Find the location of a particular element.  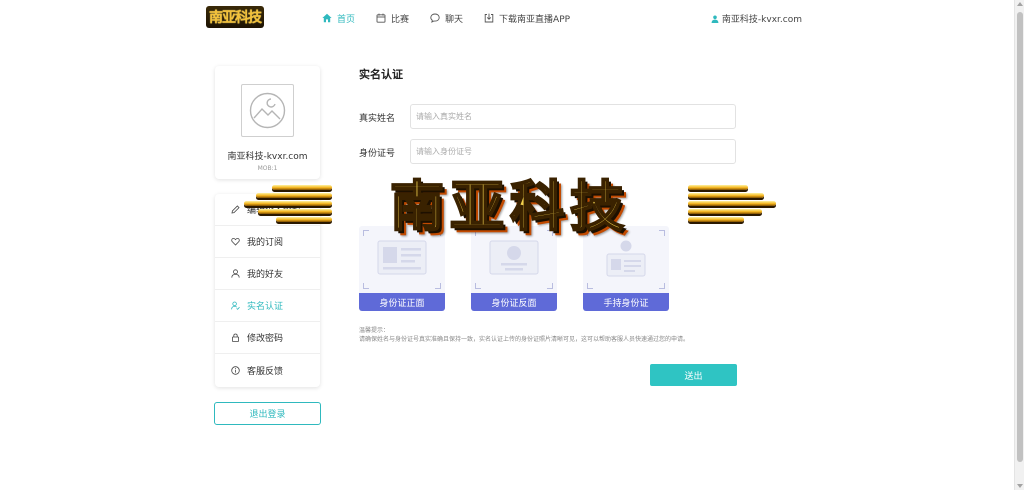

nav-chat-label: 聊天 is located at coordinates (454, 19).